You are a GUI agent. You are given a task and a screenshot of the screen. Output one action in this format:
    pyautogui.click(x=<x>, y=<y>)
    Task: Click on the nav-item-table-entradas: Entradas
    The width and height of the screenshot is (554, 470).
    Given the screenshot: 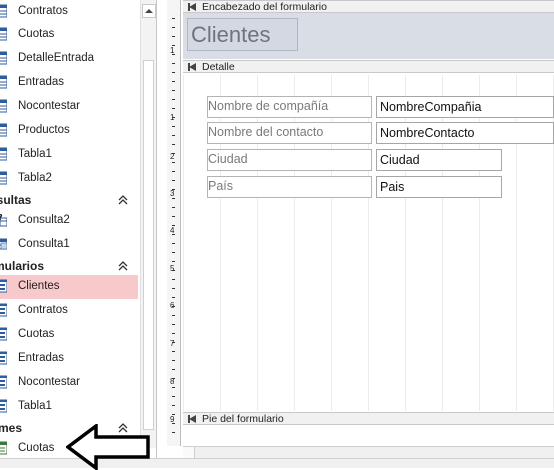 What is the action you would take?
    pyautogui.click(x=69, y=83)
    